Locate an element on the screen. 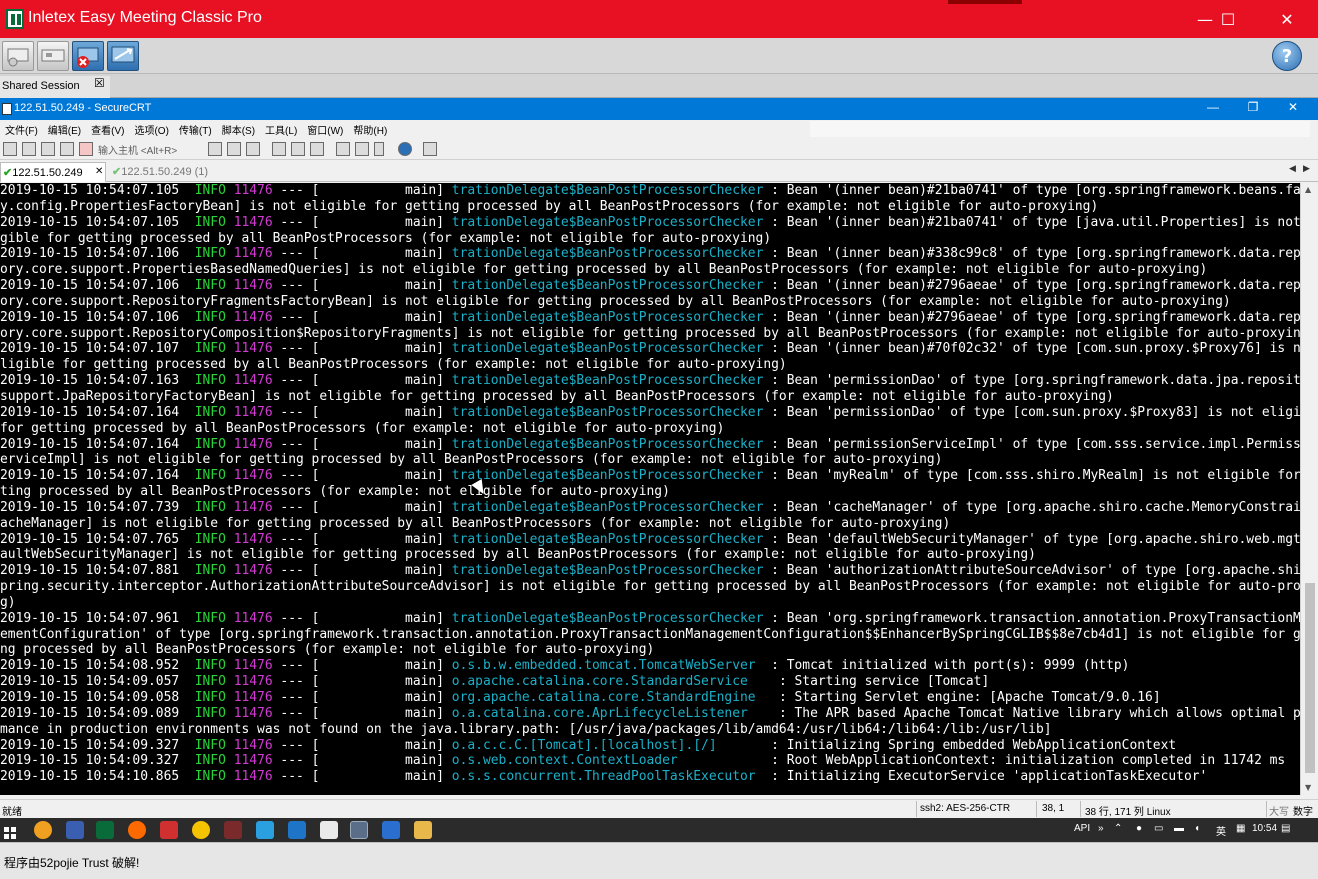 This screenshot has height=879, width=1318. help-round-icon is located at coordinates (405, 149).